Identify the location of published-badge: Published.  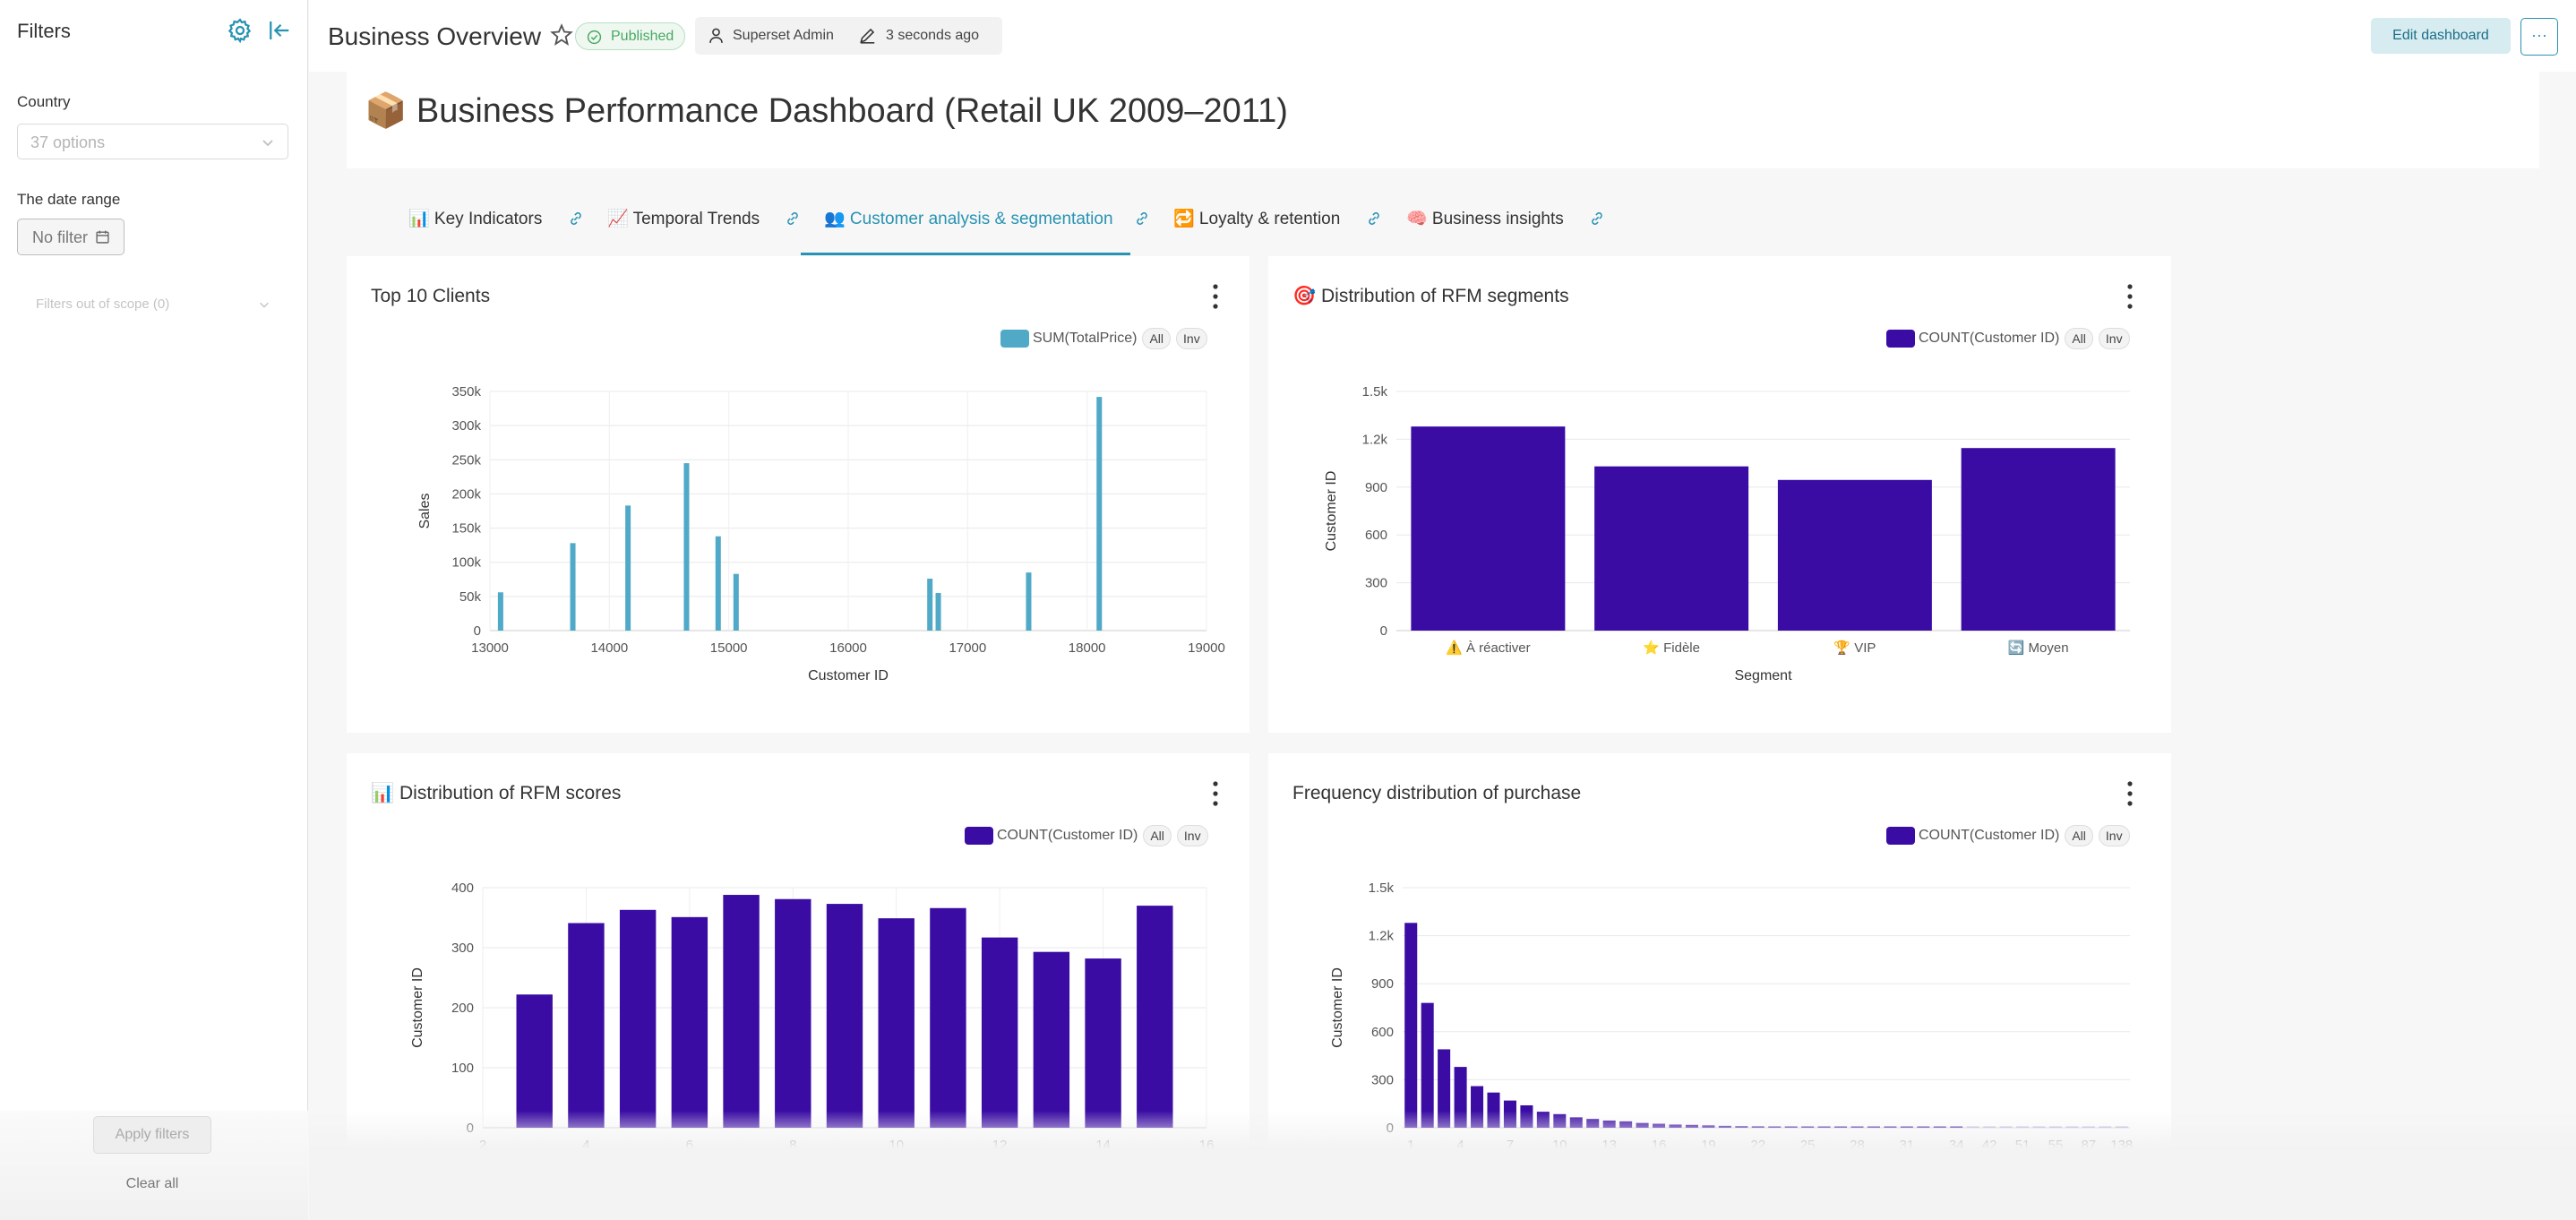
(630, 36).